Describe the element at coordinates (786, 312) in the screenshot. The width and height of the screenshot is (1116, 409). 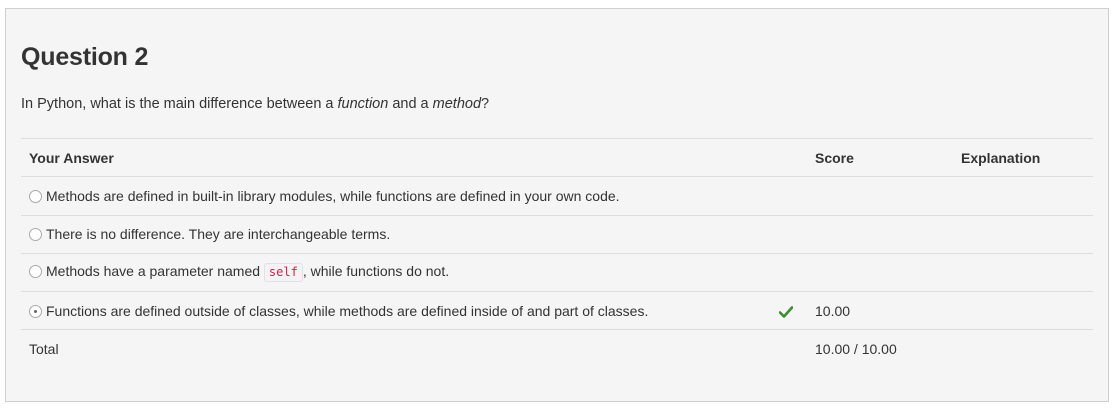
I see `check-icon` at that location.